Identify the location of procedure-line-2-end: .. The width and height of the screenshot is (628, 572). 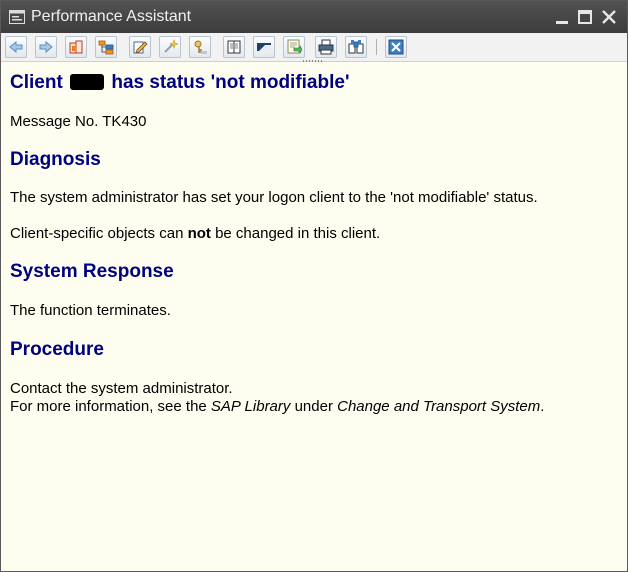
(542, 406).